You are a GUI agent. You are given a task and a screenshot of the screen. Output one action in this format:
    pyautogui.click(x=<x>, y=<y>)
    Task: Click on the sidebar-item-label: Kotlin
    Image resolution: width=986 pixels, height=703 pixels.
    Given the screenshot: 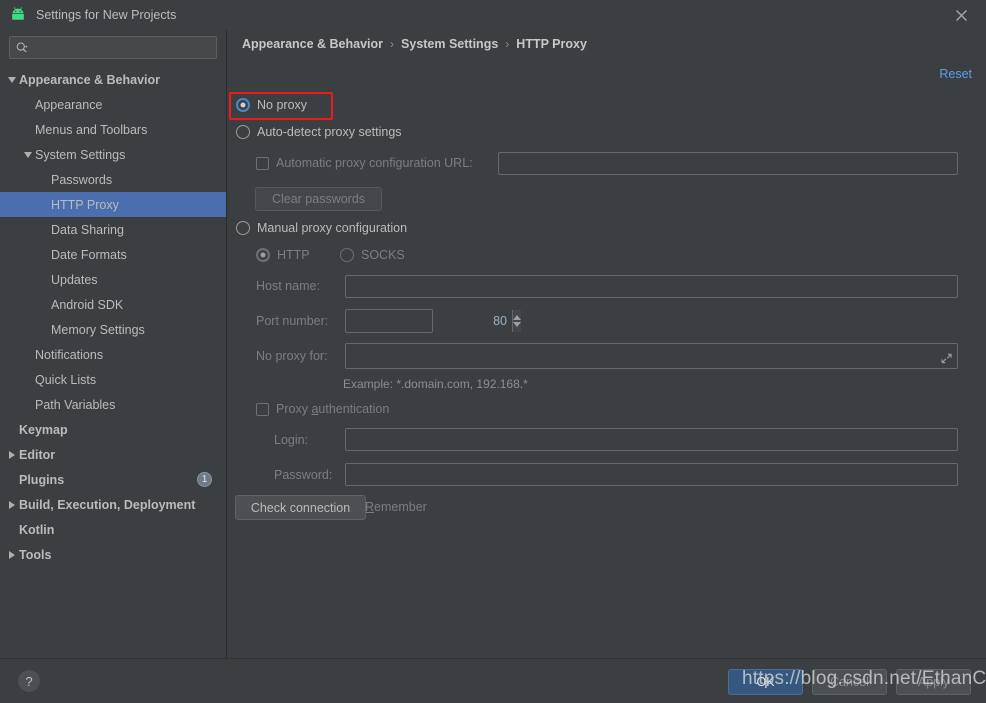 What is the action you would take?
    pyautogui.click(x=37, y=529)
    